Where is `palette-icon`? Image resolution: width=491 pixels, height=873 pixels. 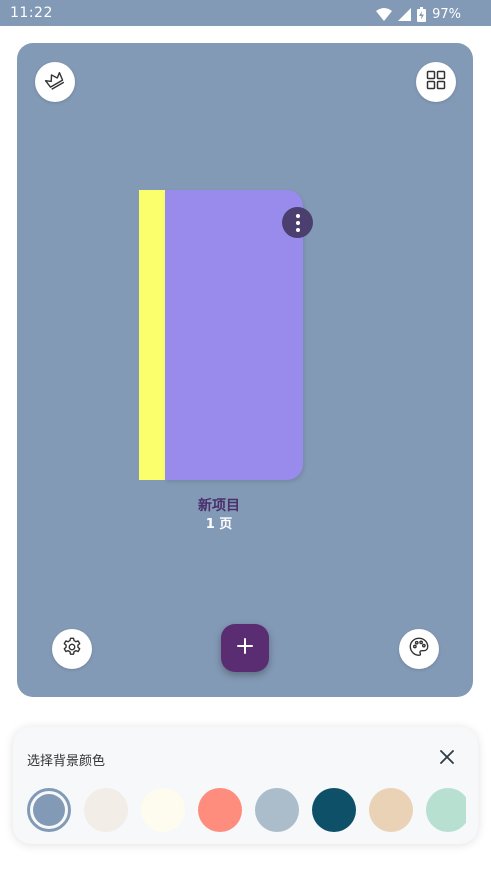 palette-icon is located at coordinates (419, 649).